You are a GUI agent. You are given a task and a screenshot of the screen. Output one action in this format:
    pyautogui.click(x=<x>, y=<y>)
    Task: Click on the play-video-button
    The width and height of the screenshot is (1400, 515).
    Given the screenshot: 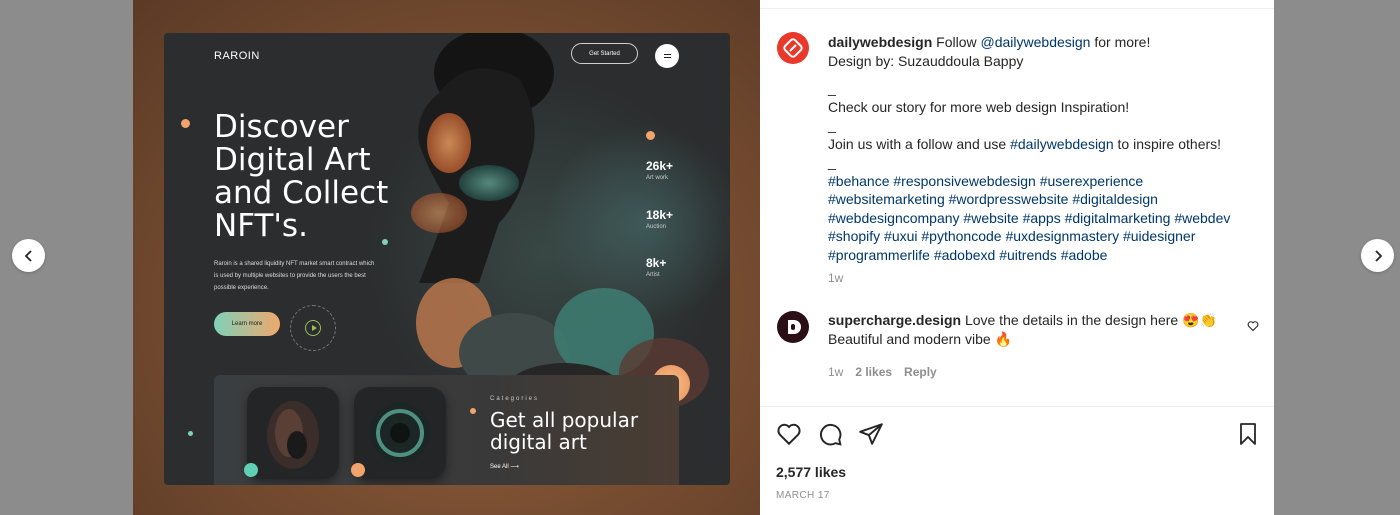 What is the action you would take?
    pyautogui.click(x=313, y=328)
    